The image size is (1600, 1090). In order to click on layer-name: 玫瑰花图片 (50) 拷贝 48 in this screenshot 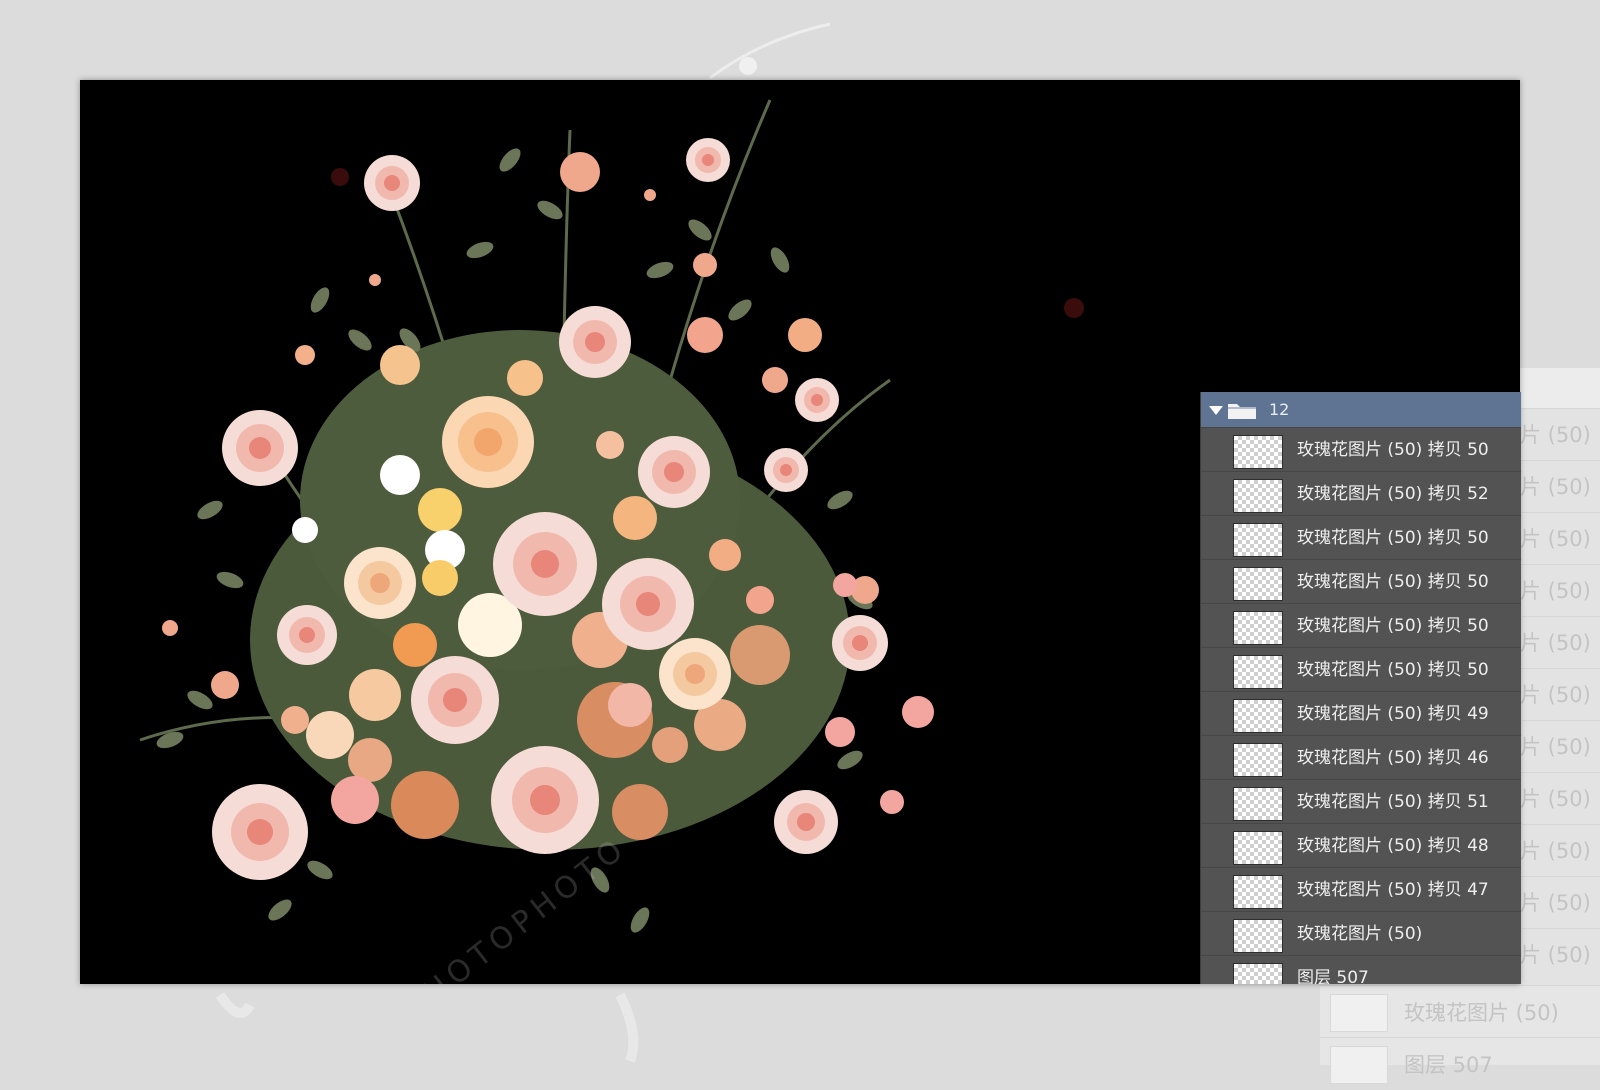, I will do `click(1393, 846)`.